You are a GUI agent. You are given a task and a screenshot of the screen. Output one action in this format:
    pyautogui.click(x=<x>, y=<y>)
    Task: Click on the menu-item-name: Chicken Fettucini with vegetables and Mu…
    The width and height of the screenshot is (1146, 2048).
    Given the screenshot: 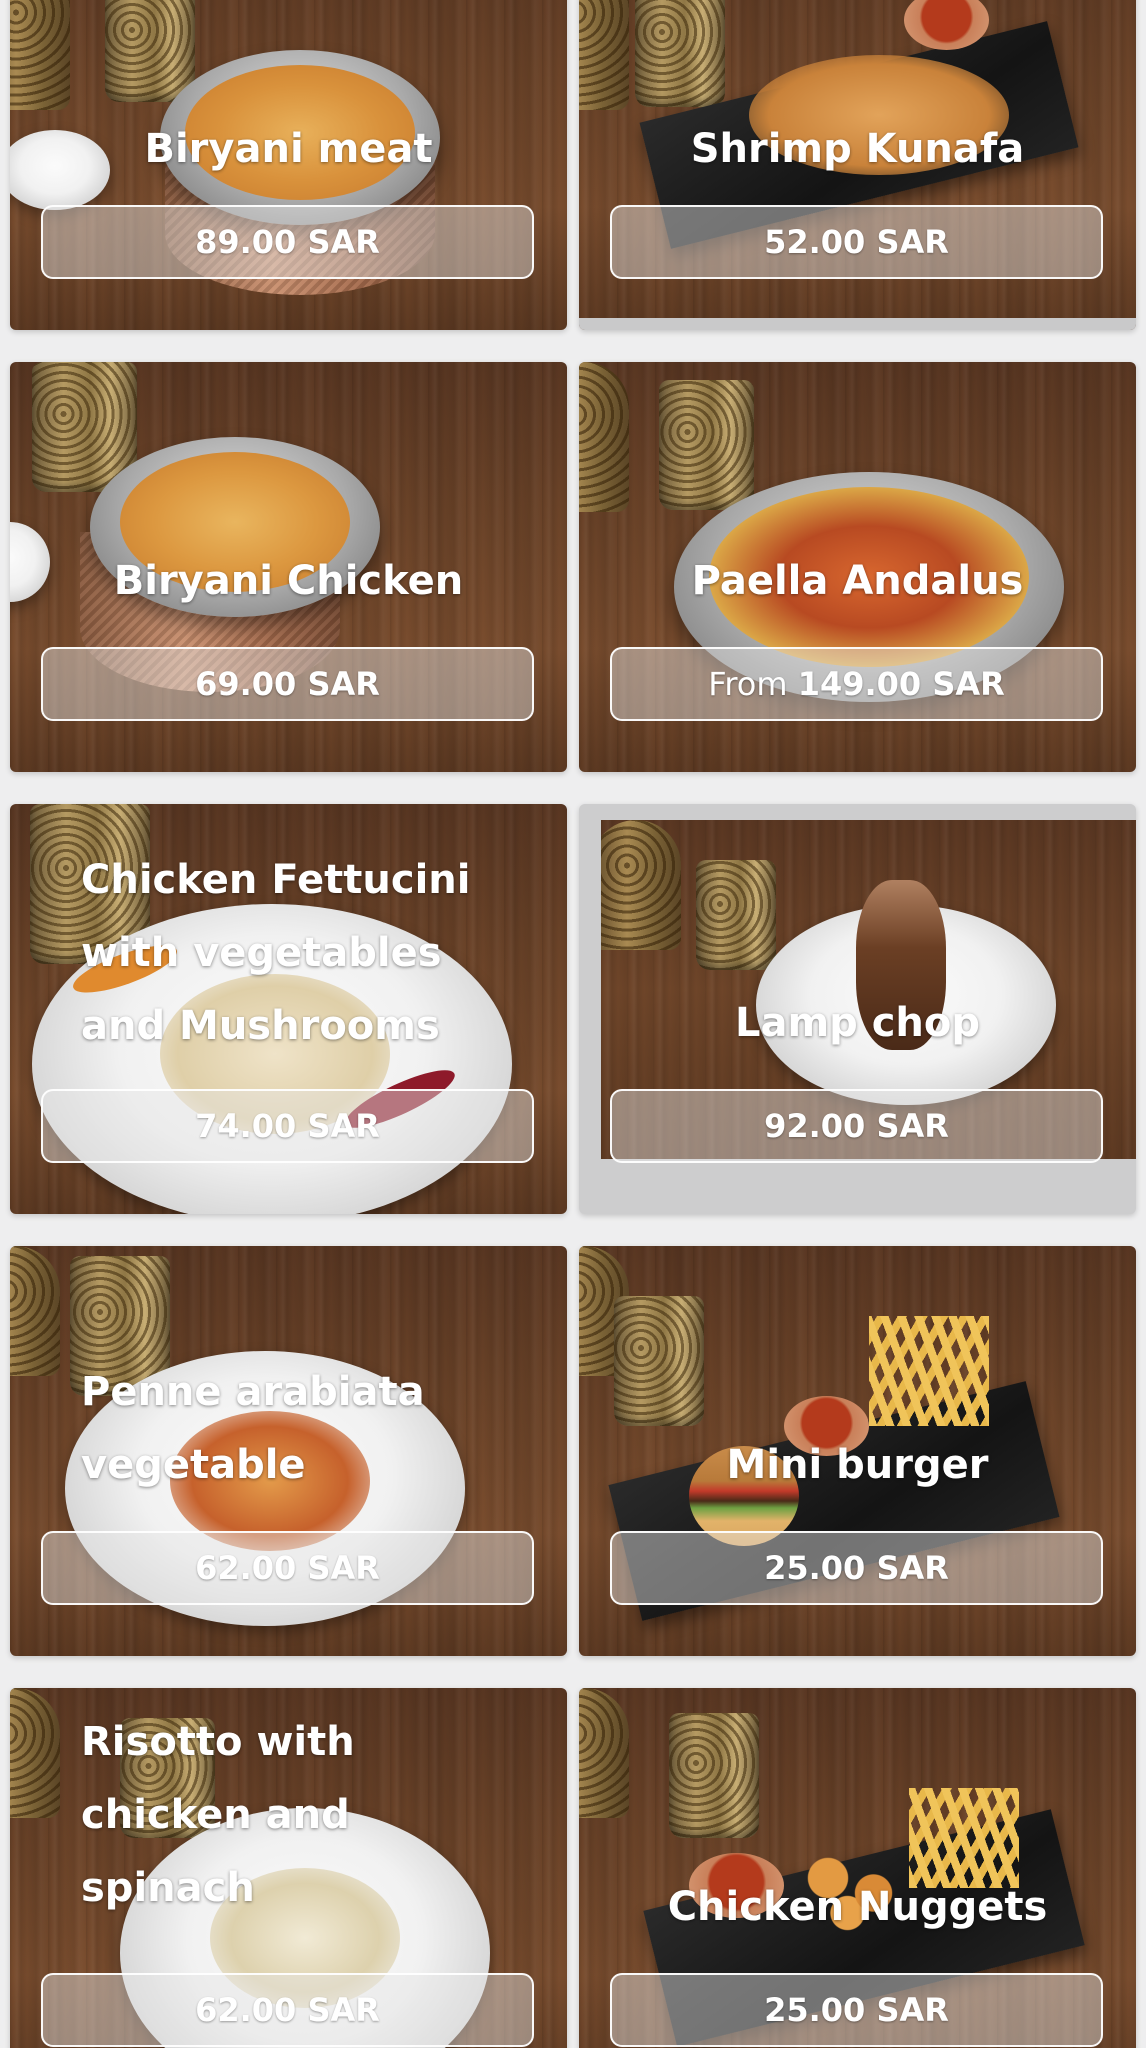 What is the action you would take?
    pyautogui.click(x=276, y=953)
    